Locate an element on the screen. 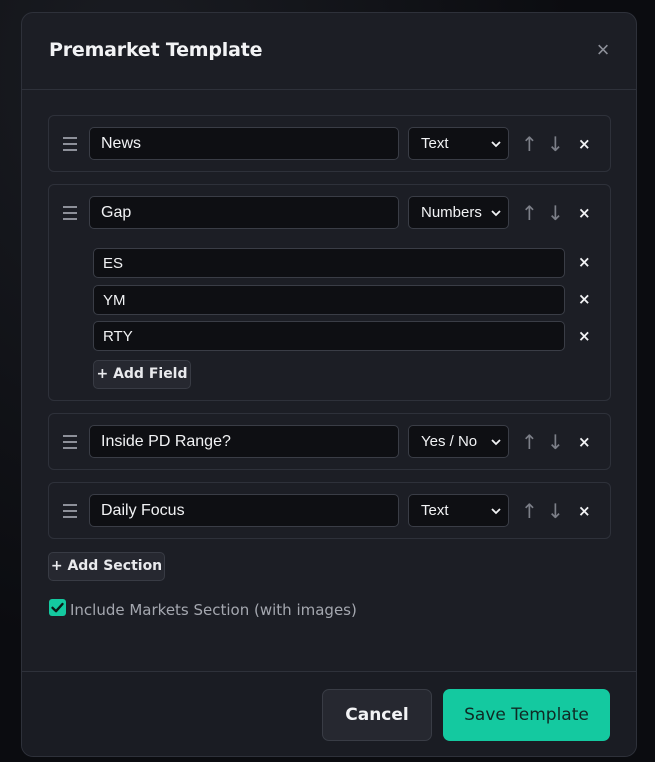  section-type-select: Numbers is located at coordinates (458, 212).